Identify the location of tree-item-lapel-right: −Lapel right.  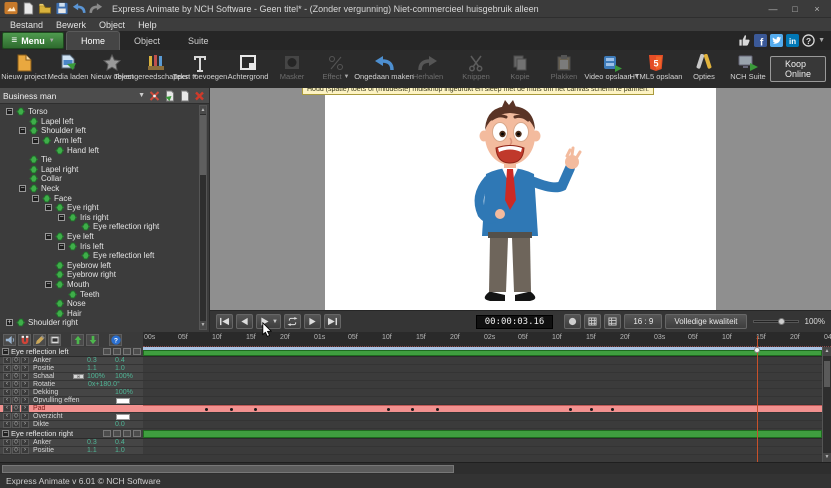
(106, 170).